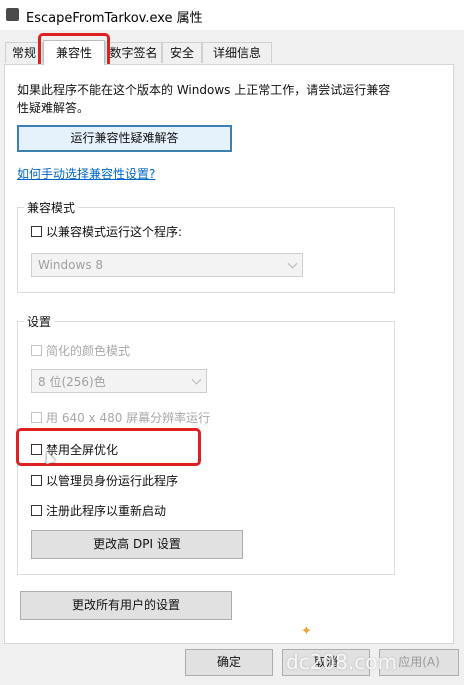  Describe the element at coordinates (206, 250) in the screenshot. I see `compat-mode-group` at that location.